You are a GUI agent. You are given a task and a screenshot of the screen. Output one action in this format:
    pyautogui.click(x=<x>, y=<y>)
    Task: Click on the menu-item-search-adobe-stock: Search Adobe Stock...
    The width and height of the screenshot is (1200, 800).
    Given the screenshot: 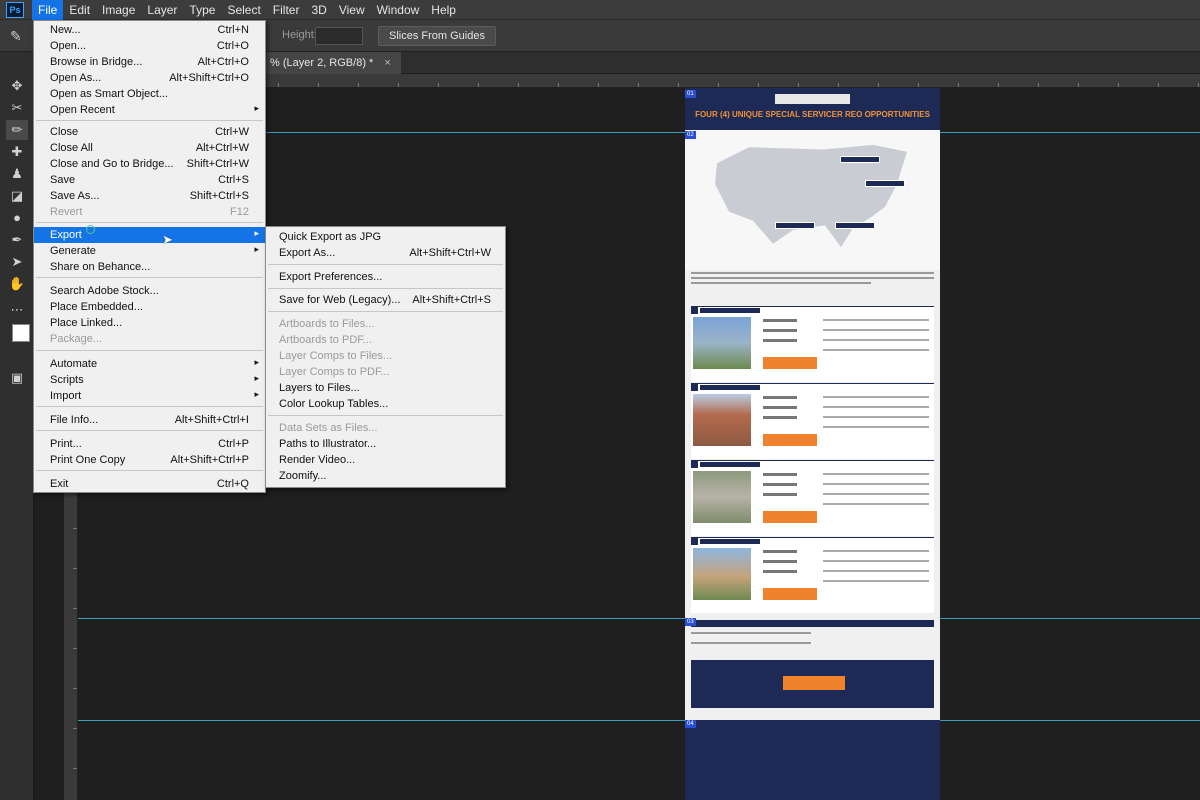 What is the action you would take?
    pyautogui.click(x=149, y=291)
    